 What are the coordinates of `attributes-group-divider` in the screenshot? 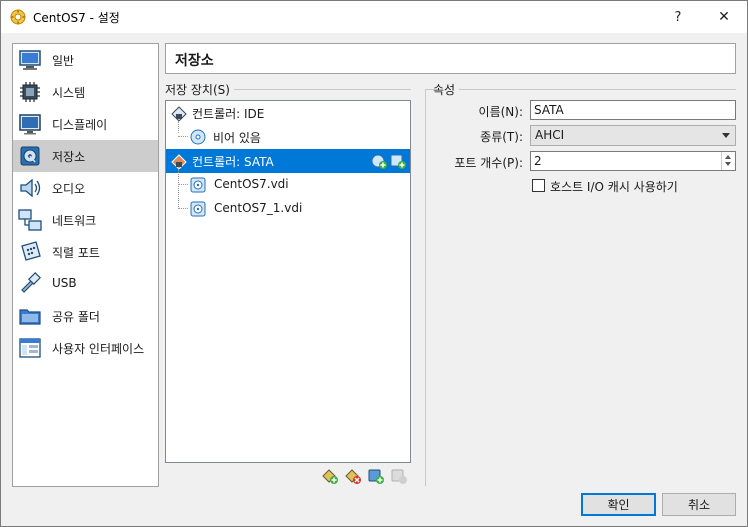 It's located at (580, 89).